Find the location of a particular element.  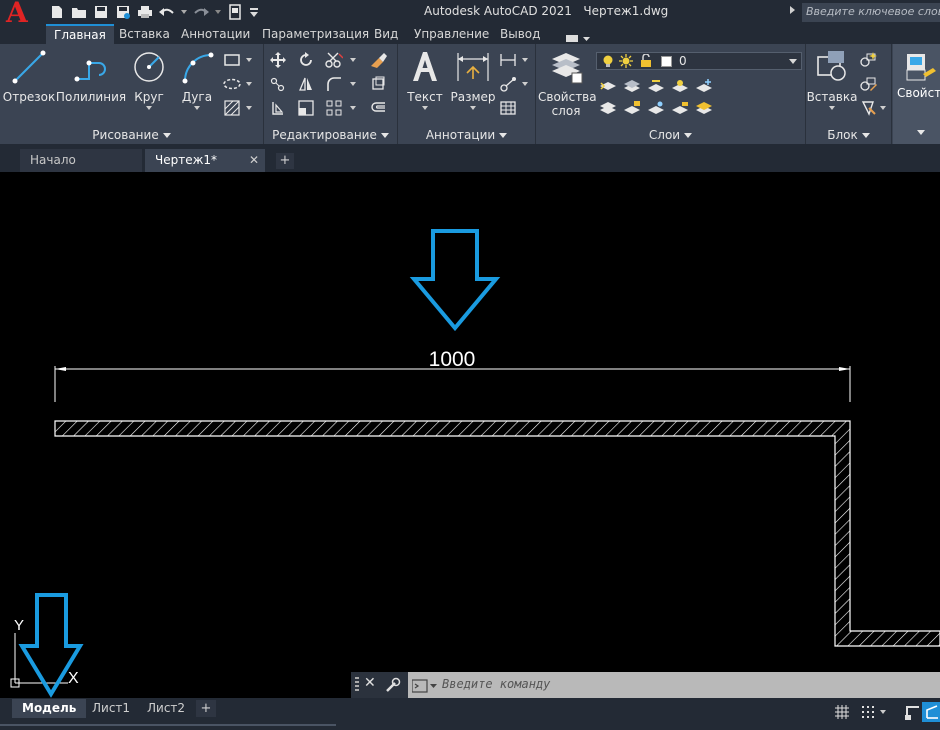

redo-icon is located at coordinates (201, 12).